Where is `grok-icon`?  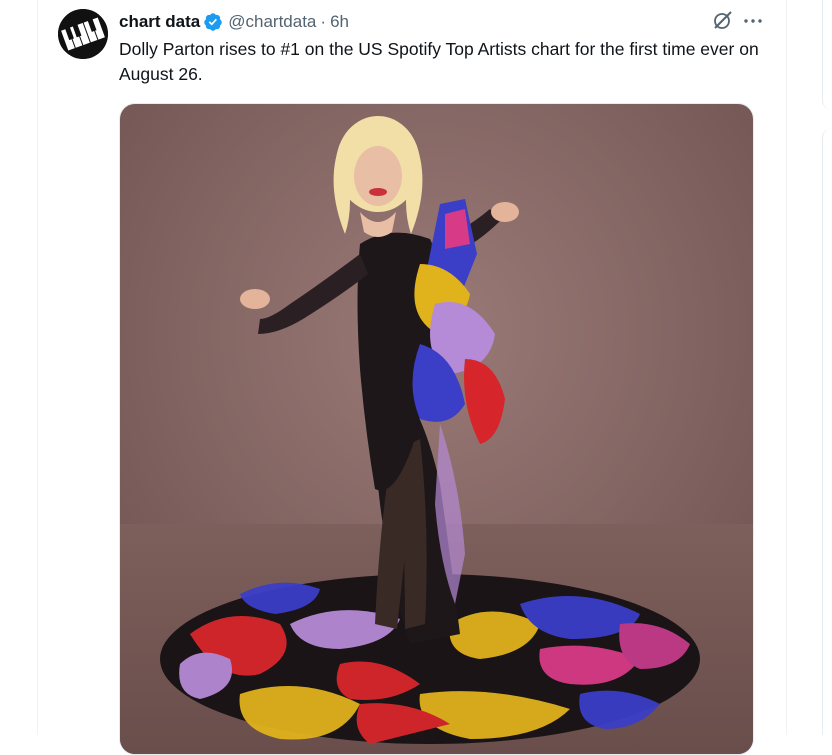 grok-icon is located at coordinates (722, 21).